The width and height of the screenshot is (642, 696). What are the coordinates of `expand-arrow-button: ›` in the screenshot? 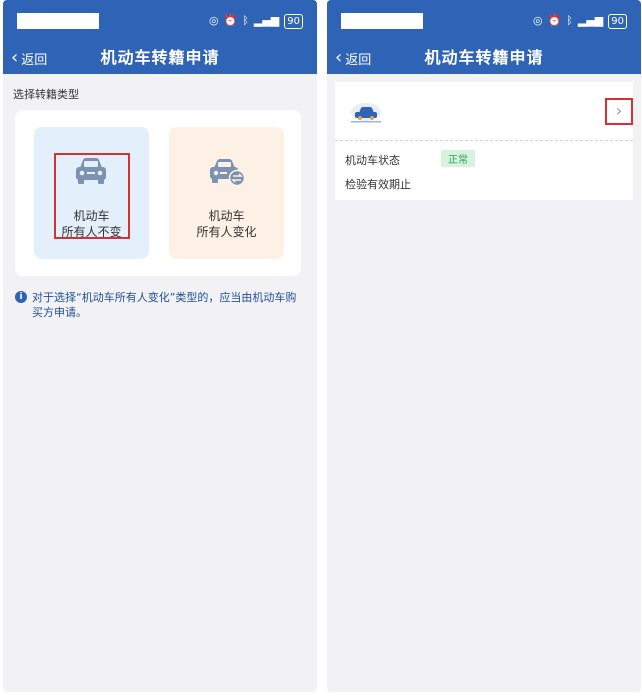 It's located at (619, 111).